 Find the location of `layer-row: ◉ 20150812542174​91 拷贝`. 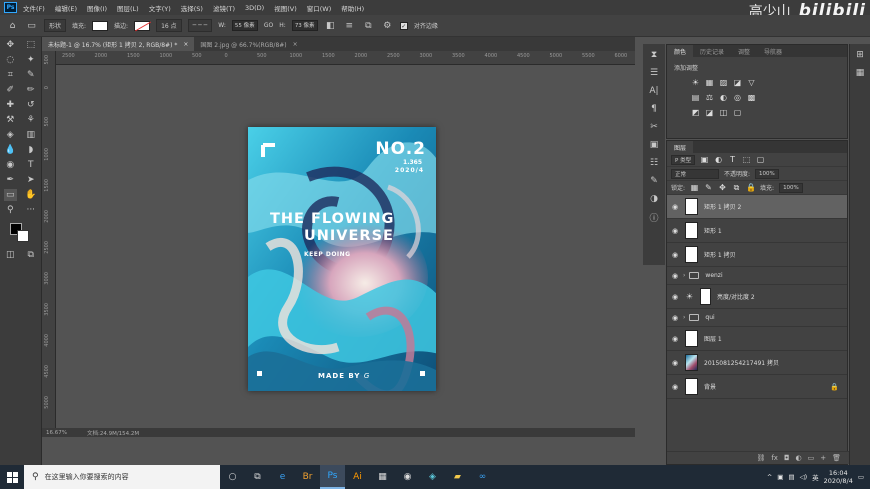

layer-row: ◉ 20150812542174​91 拷贝 is located at coordinates (757, 363).